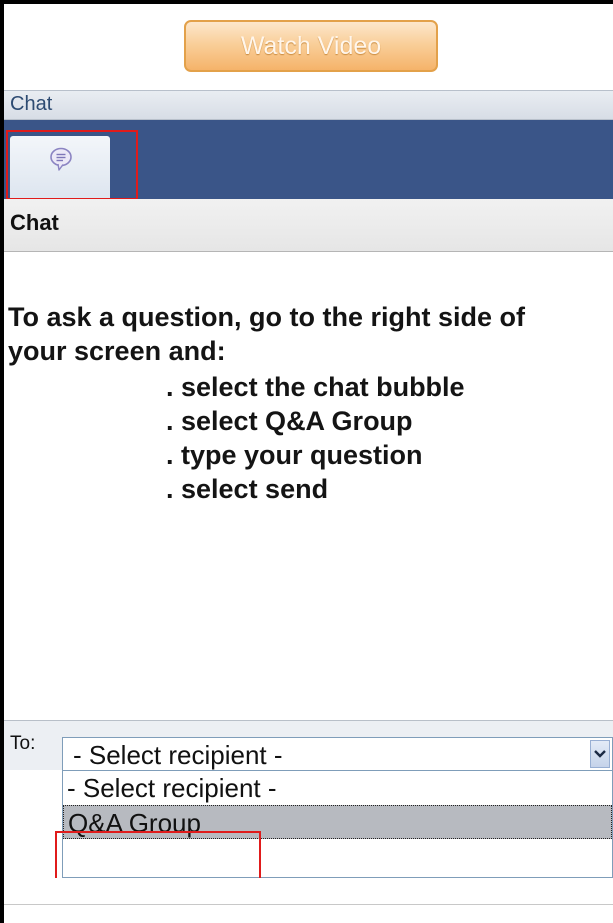  Describe the element at coordinates (308, 105) in the screenshot. I see `chat-section-header: Chat` at that location.